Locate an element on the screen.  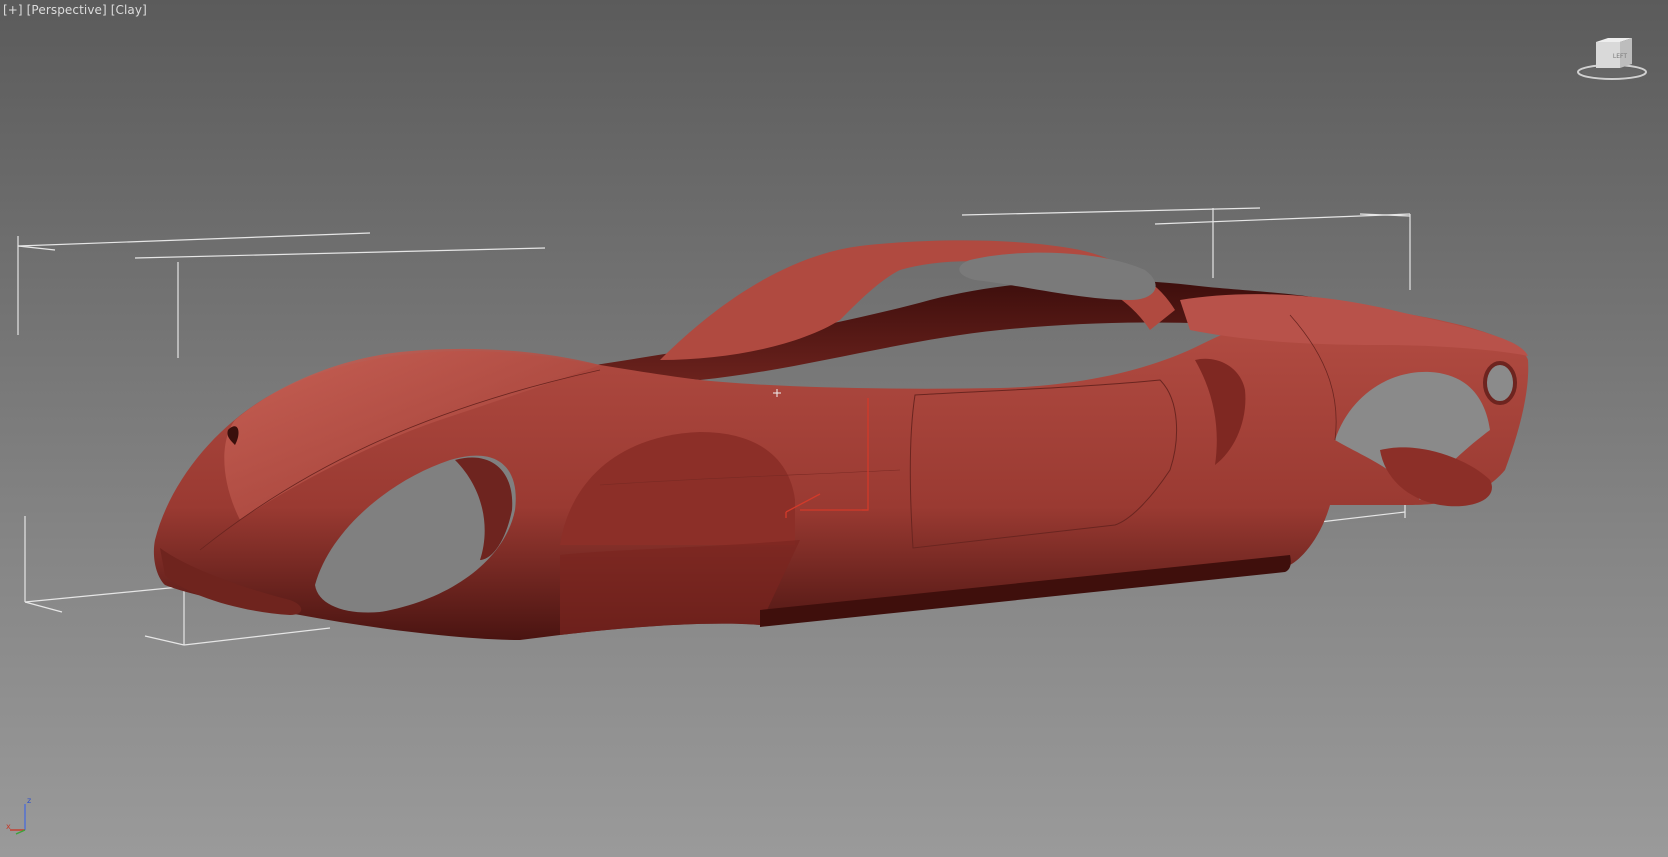
tail-light is located at coordinates (1500, 383).